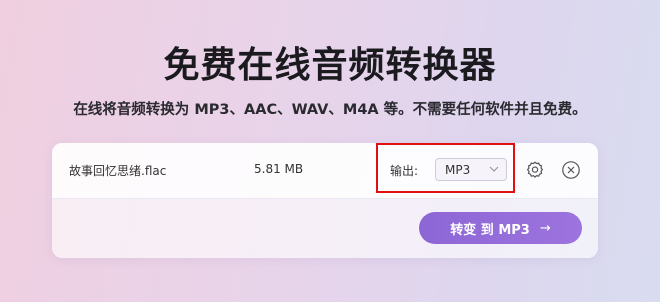 Image resolution: width=660 pixels, height=302 pixels. Describe the element at coordinates (494, 170) in the screenshot. I see `chevron-down-icon` at that location.